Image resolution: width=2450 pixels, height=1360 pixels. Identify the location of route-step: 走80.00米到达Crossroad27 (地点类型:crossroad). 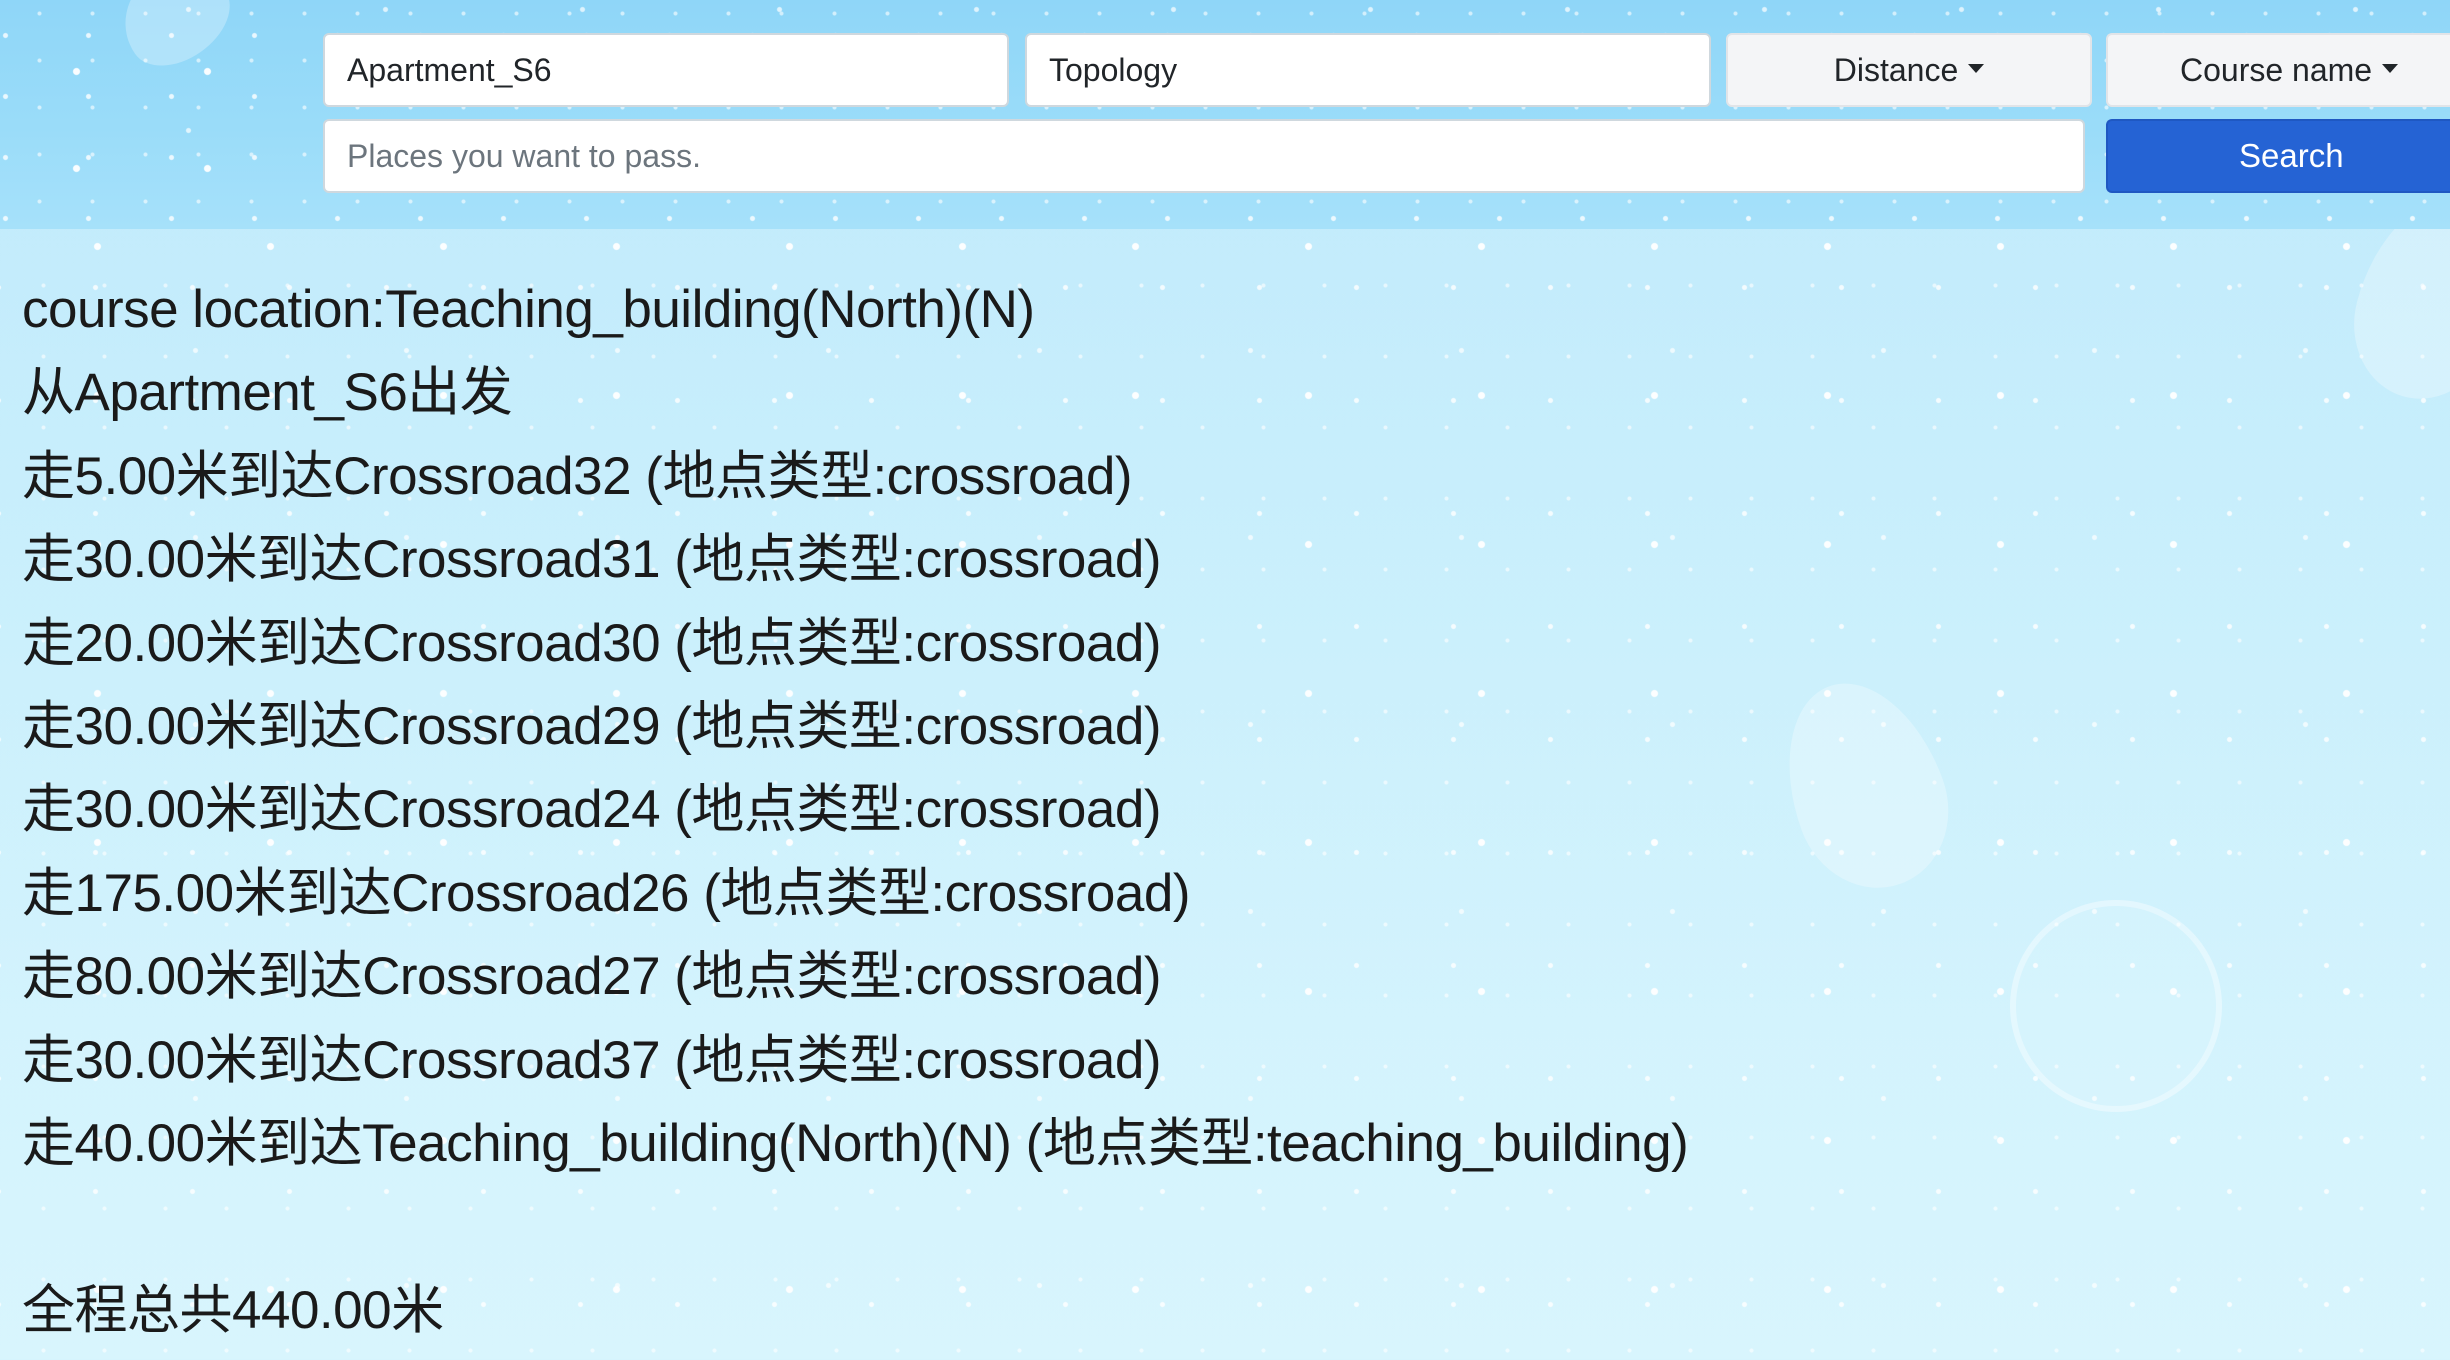
(592, 977).